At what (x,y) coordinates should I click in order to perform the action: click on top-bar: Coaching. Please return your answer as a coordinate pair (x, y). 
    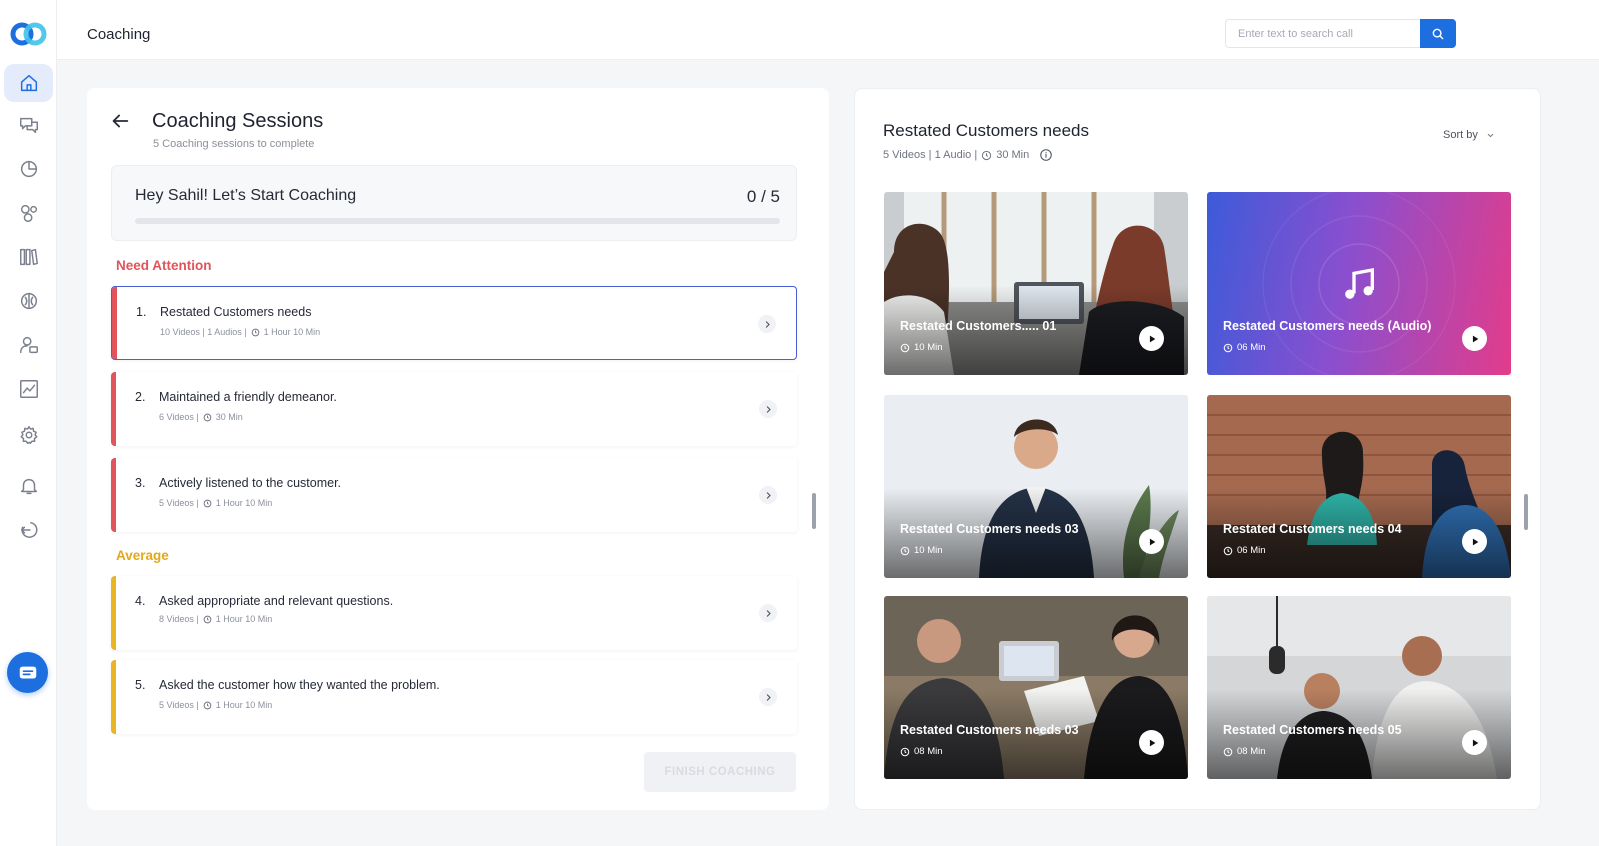
    Looking at the image, I should click on (828, 30).